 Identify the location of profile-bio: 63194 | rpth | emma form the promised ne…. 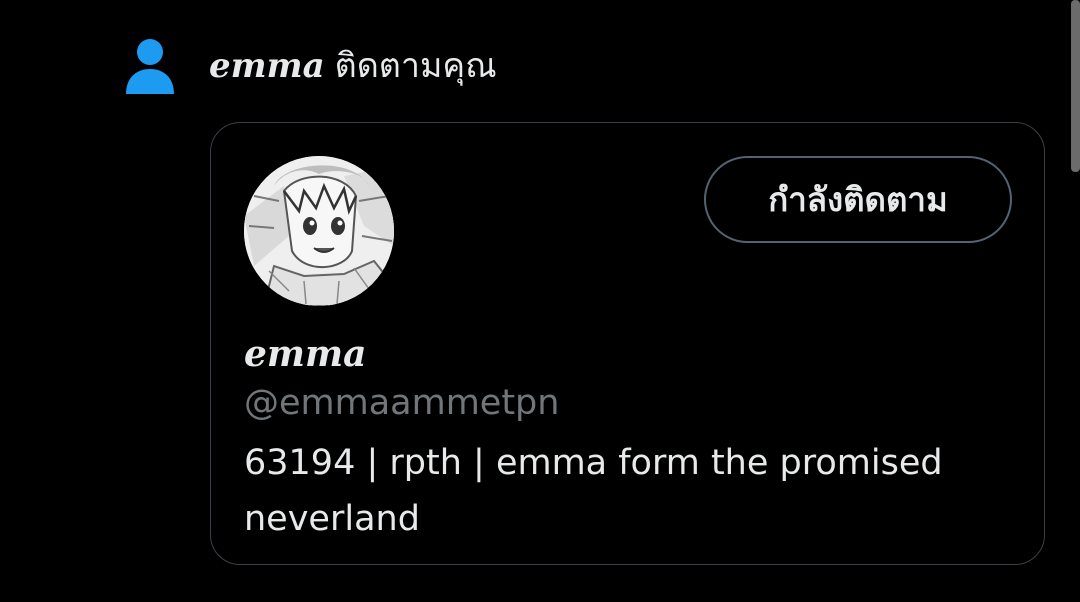
(593, 491).